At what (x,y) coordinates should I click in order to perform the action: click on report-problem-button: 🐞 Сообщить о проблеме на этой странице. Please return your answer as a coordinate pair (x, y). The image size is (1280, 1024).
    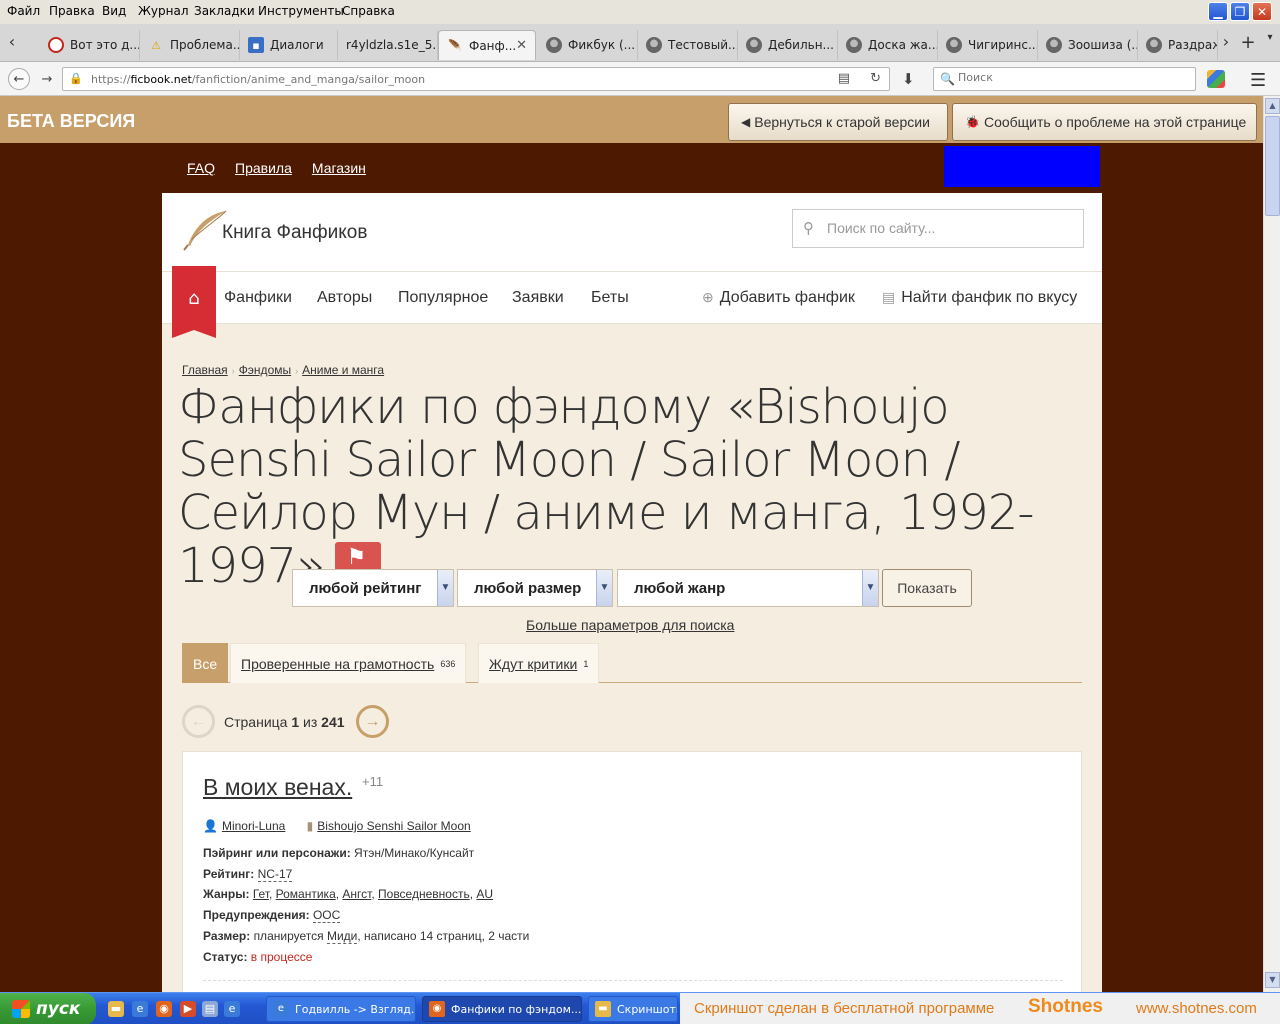
    Looking at the image, I should click on (1104, 122).